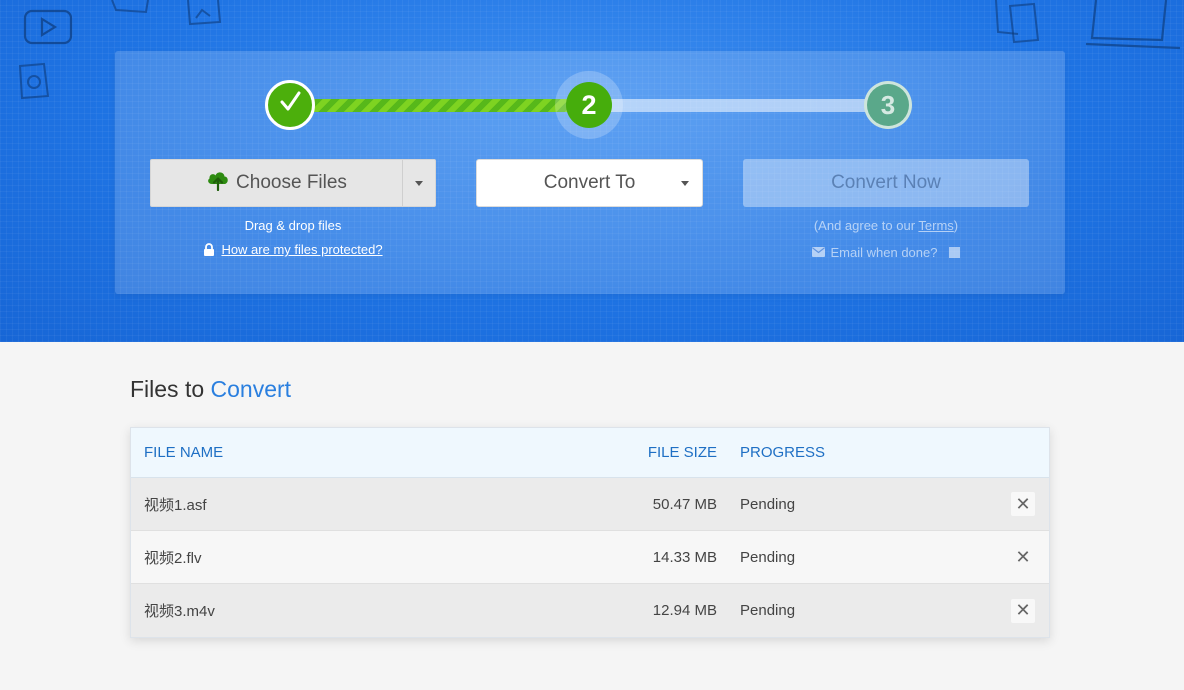  Describe the element at coordinates (440, 105) in the screenshot. I see `progress-track-completed` at that location.